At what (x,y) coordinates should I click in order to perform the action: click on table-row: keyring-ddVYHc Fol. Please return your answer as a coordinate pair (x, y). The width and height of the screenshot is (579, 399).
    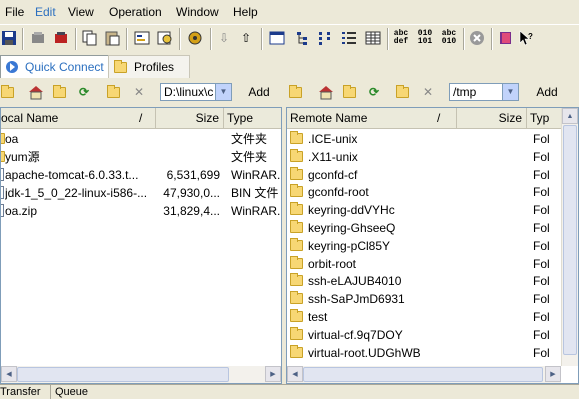
    Looking at the image, I should click on (424, 210).